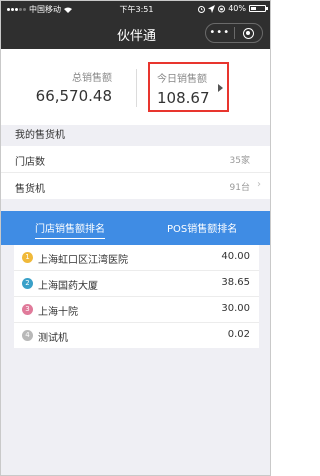 The image size is (320, 476). Describe the element at coordinates (73, 96) in the screenshot. I see `total-sales-value: 66,570.48` at that location.